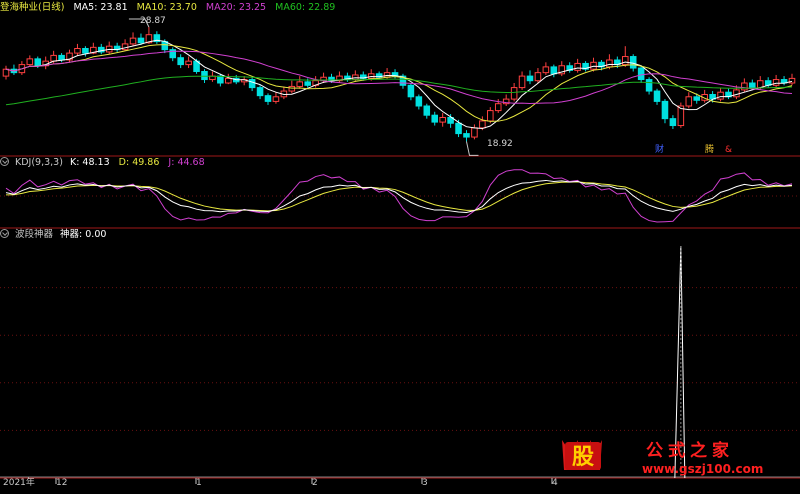 Image resolution: width=800 pixels, height=494 pixels. Describe the element at coordinates (56, 235) in the screenshot. I see `bottom-header: 波段神器 神器: 0.00` at that location.